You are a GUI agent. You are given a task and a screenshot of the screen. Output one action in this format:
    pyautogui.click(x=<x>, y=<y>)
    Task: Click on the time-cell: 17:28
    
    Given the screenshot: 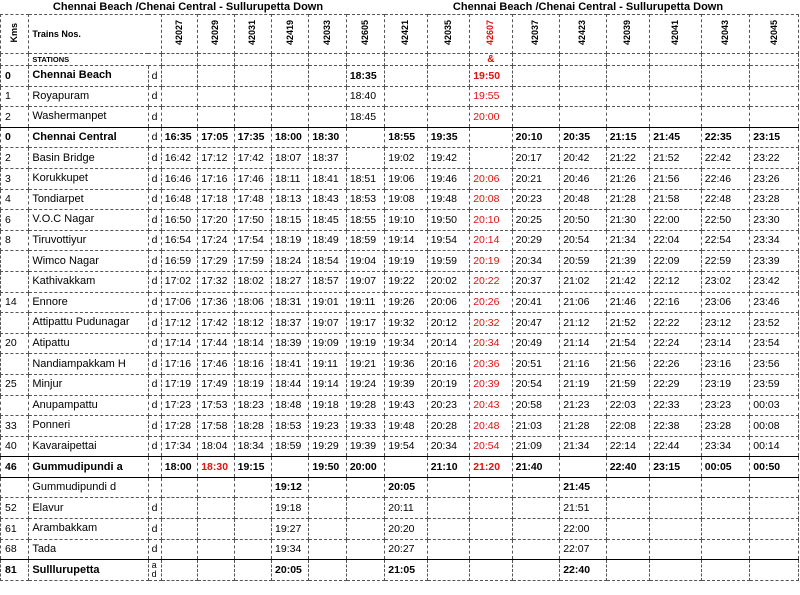 What is the action you would take?
    pyautogui.click(x=179, y=426)
    